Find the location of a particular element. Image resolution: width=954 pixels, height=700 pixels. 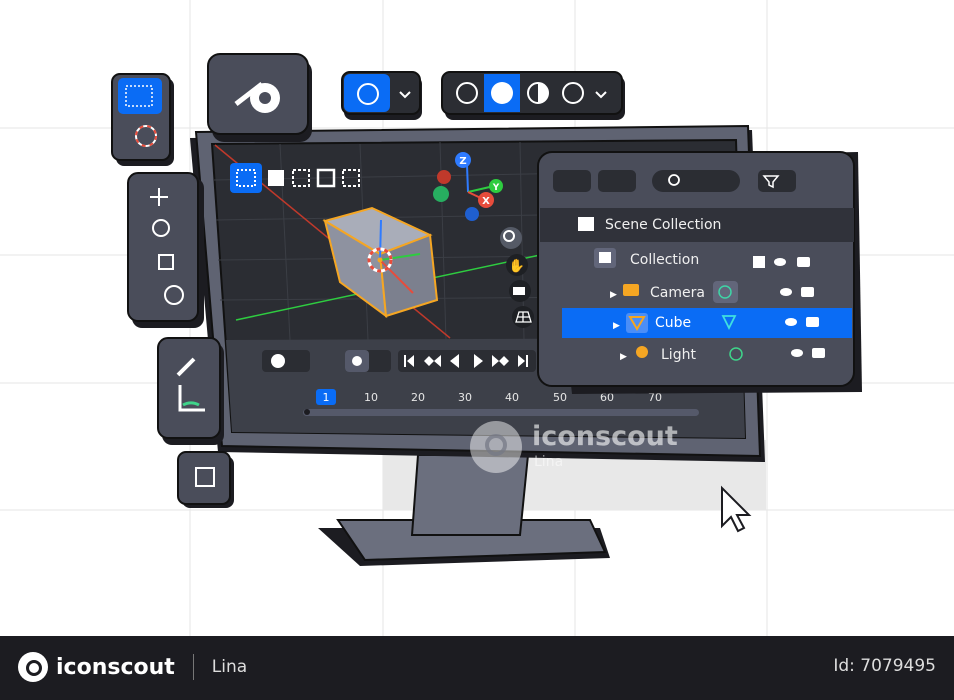

select-mode-extend-button is located at coordinates (276, 178).